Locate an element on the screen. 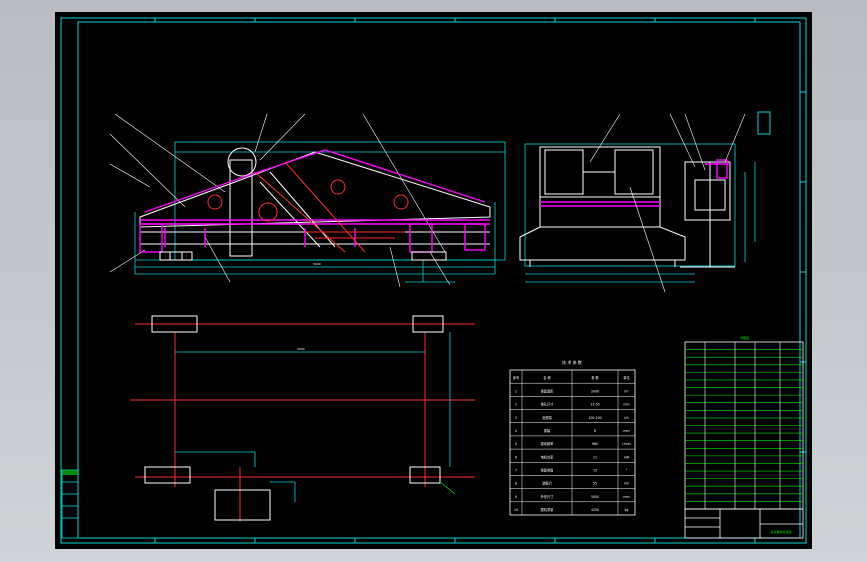 This screenshot has width=867, height=562. spec-cell: 5000 is located at coordinates (595, 497).